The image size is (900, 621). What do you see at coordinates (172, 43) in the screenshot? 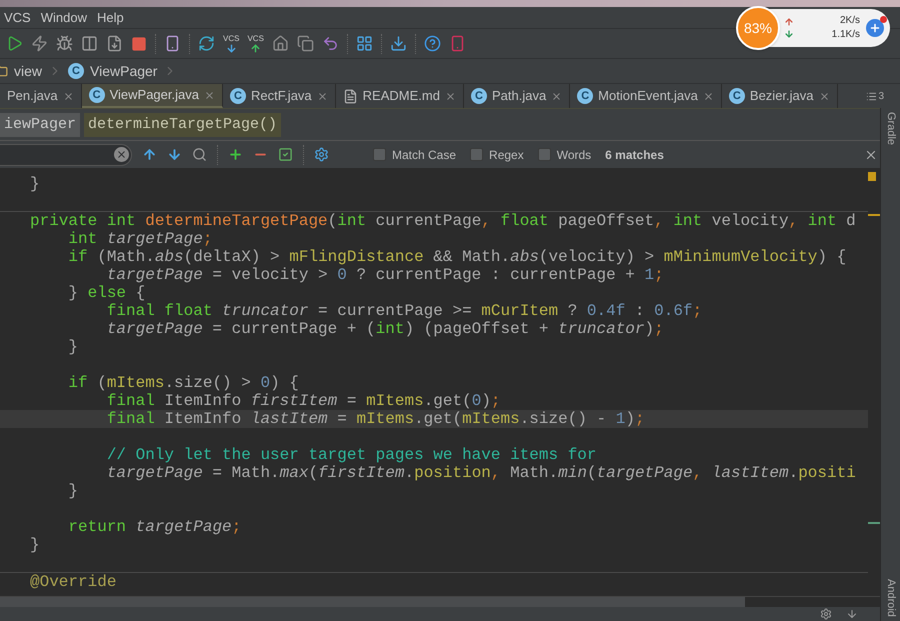
I see `phone-icon` at bounding box center [172, 43].